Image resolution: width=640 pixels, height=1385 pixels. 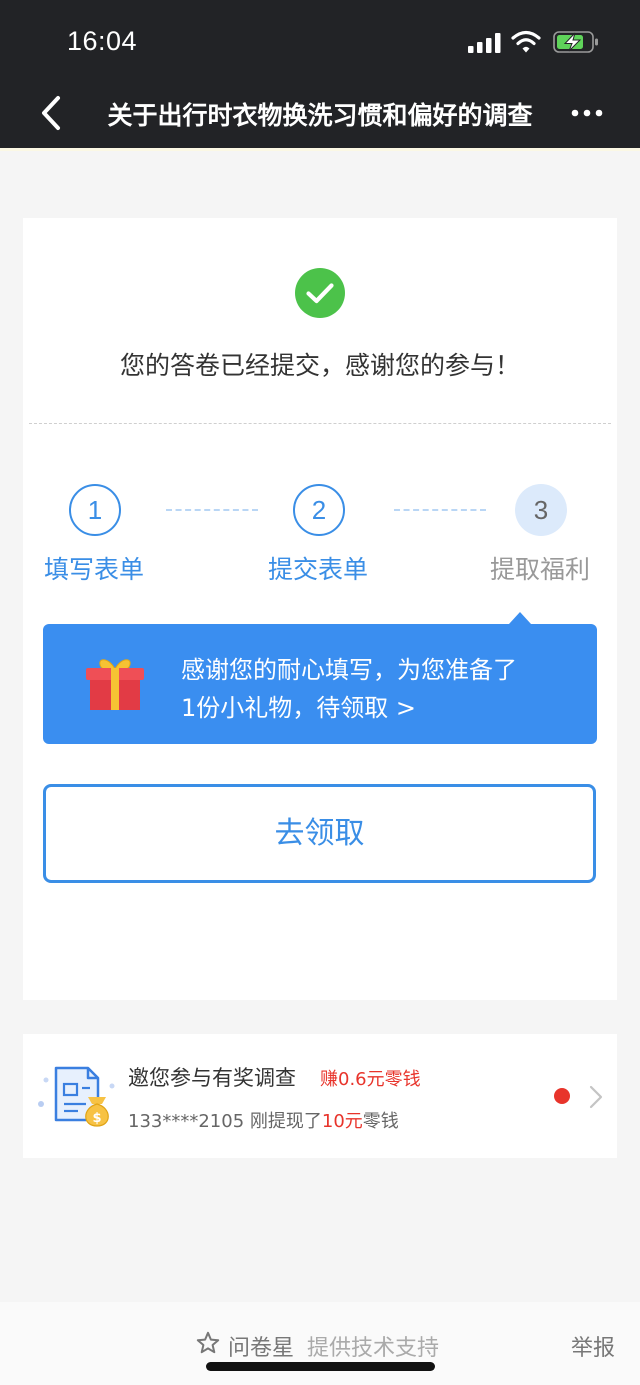 What do you see at coordinates (115, 684) in the screenshot?
I see `gift-icon` at bounding box center [115, 684].